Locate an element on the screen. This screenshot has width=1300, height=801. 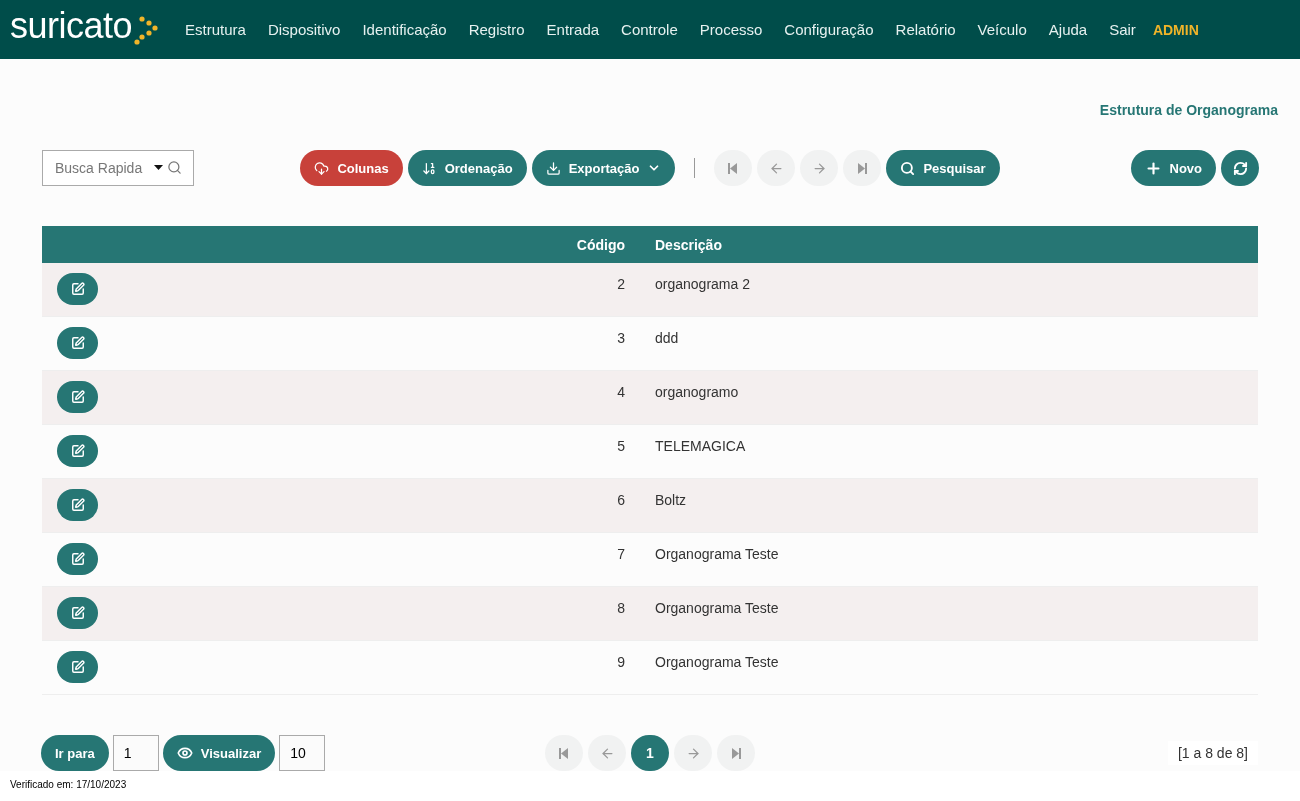
refresh-button is located at coordinates (1240, 168).